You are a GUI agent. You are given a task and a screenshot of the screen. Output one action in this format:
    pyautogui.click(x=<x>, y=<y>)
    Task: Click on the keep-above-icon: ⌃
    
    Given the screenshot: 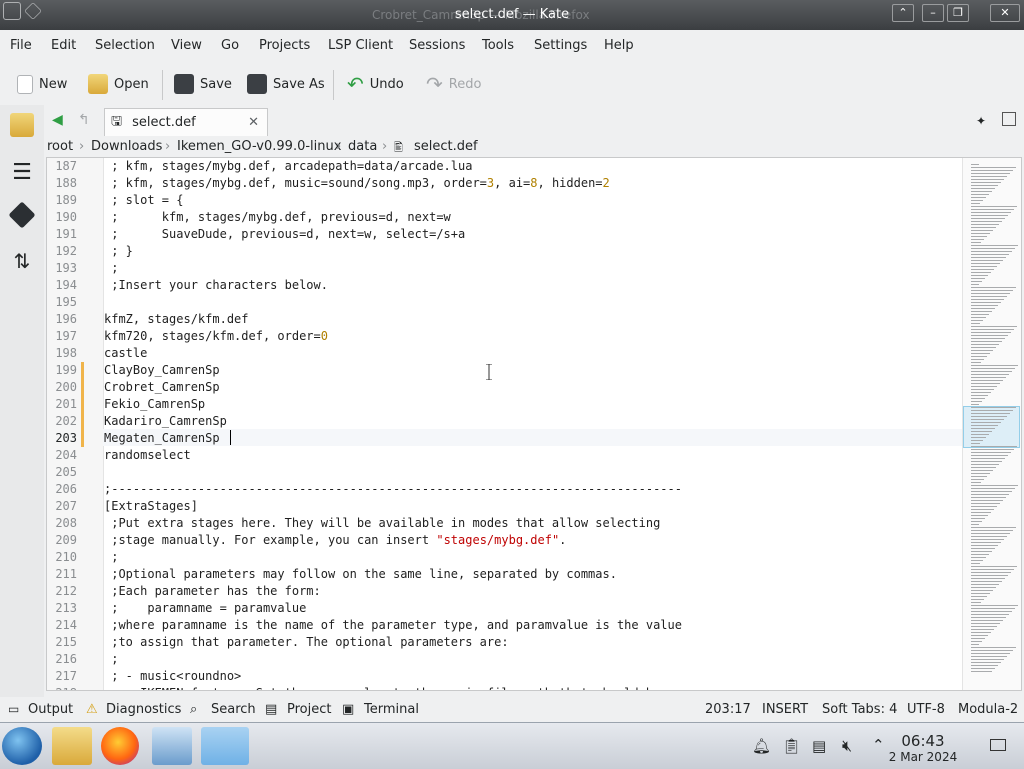 What is the action you would take?
    pyautogui.click(x=903, y=13)
    